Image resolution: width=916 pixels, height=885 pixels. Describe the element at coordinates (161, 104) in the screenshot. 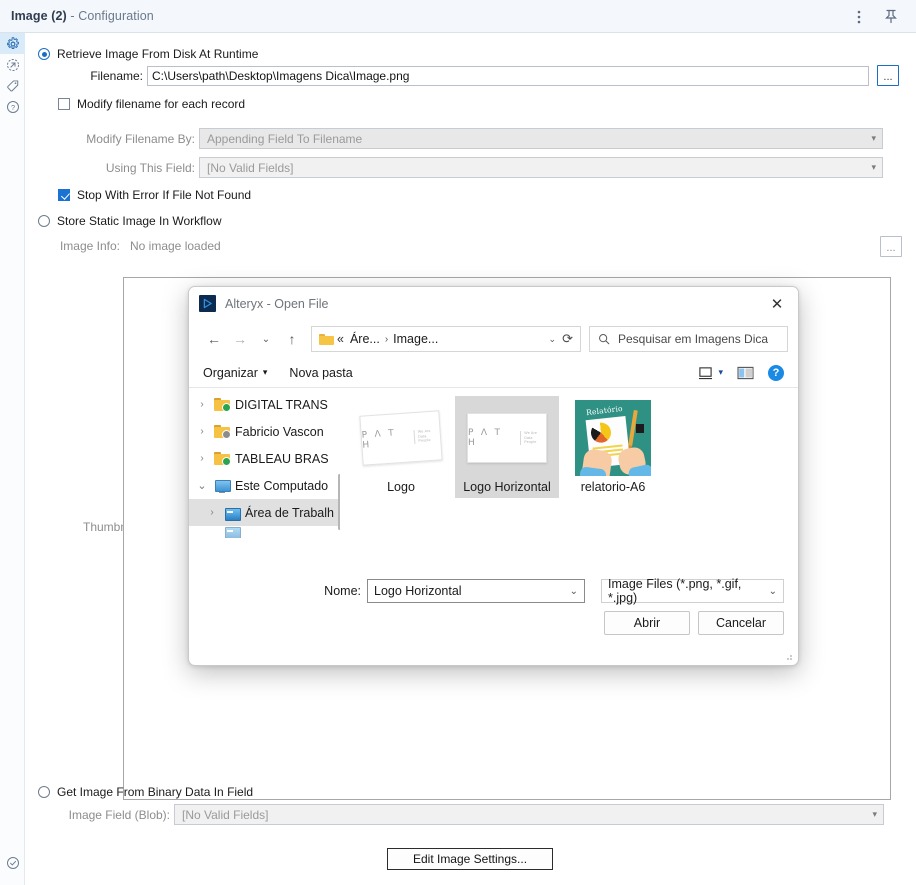

I see `checkbox-modify-filename-label: Modify filename for each record` at that location.